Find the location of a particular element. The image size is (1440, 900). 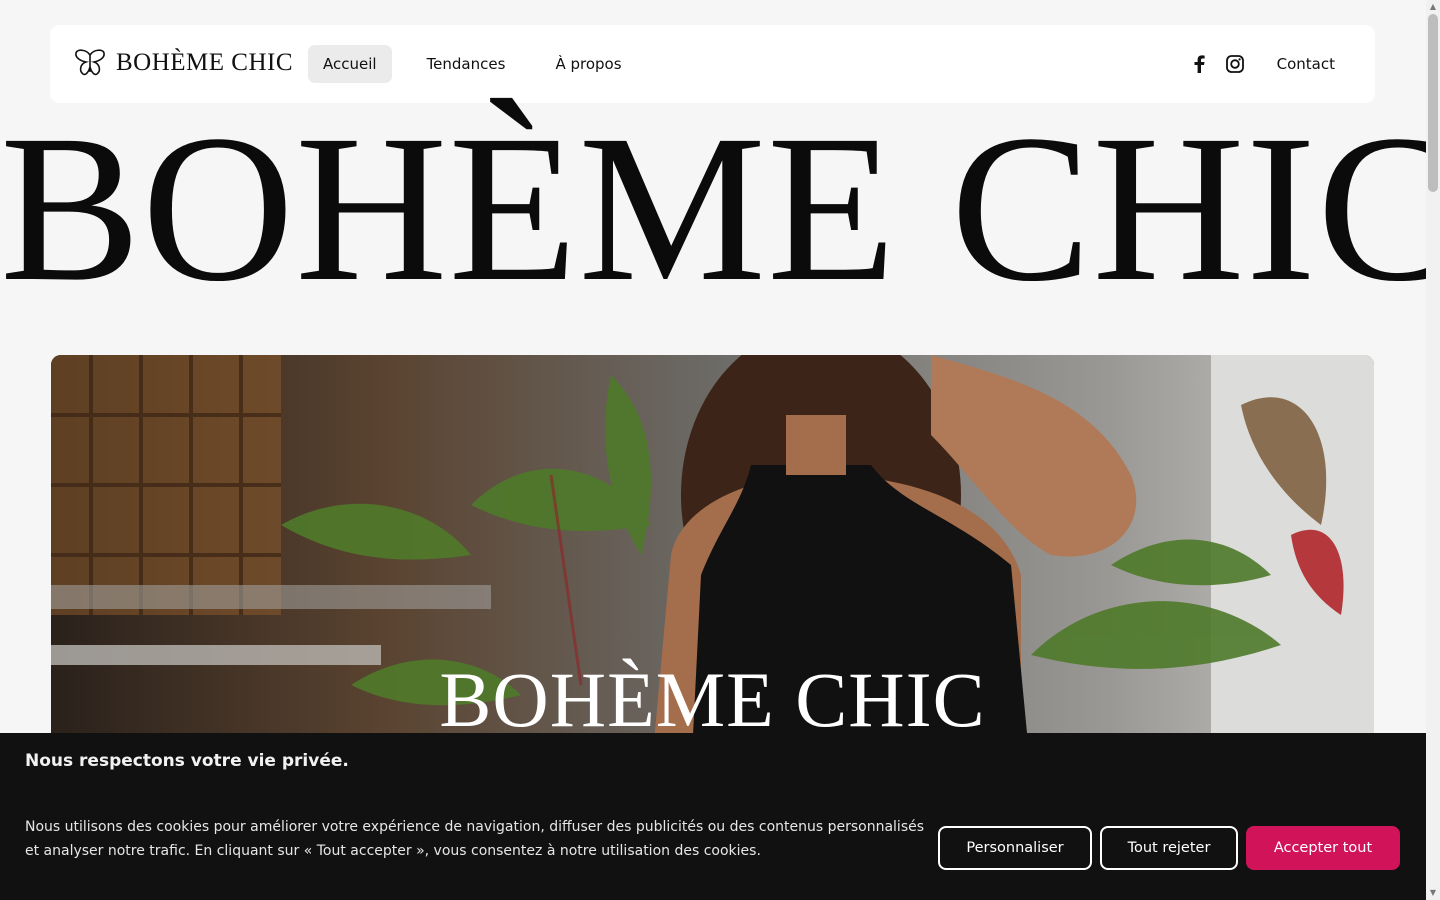

logo-text: BOHÈME CHIC is located at coordinates (205, 62).